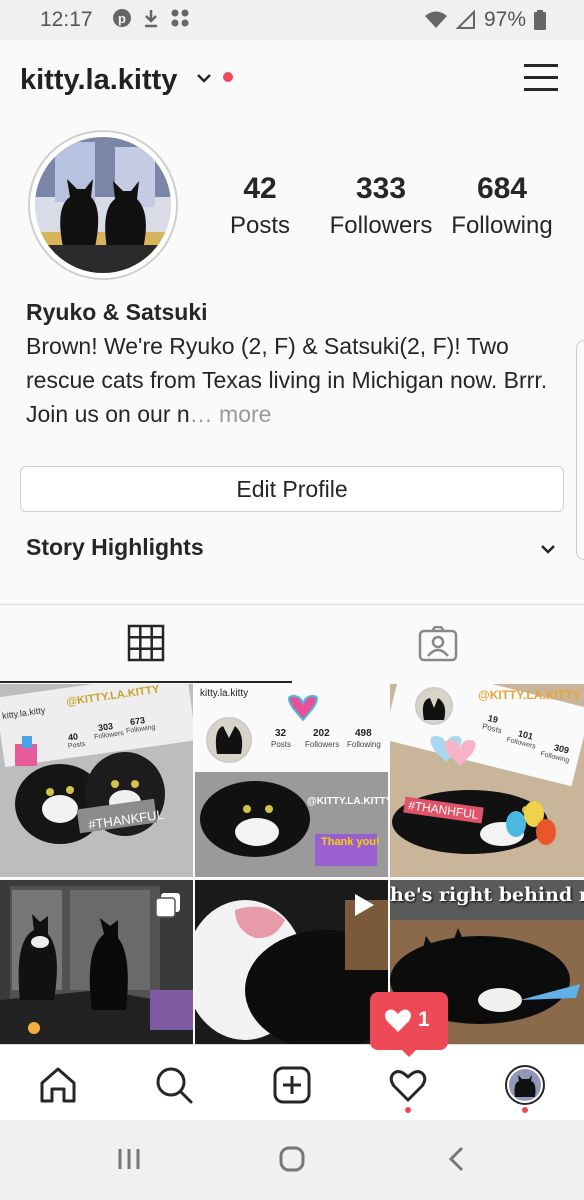 This screenshot has width=584, height=1200. What do you see at coordinates (115, 547) in the screenshot?
I see `story-highlights-label: Story Highlights` at bounding box center [115, 547].